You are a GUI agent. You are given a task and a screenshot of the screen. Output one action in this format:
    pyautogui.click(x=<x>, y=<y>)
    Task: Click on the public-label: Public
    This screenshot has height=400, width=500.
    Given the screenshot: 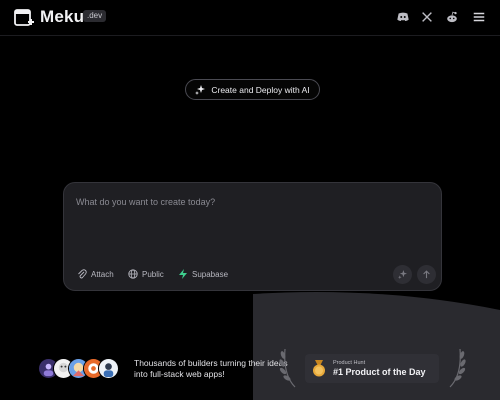 What is the action you would take?
    pyautogui.click(x=153, y=274)
    